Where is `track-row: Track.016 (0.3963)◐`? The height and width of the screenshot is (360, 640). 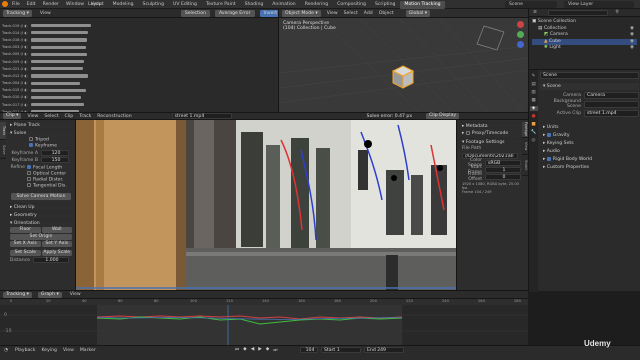
track-row: Track.016 (0.3963)◐ is located at coordinates (139, 39).